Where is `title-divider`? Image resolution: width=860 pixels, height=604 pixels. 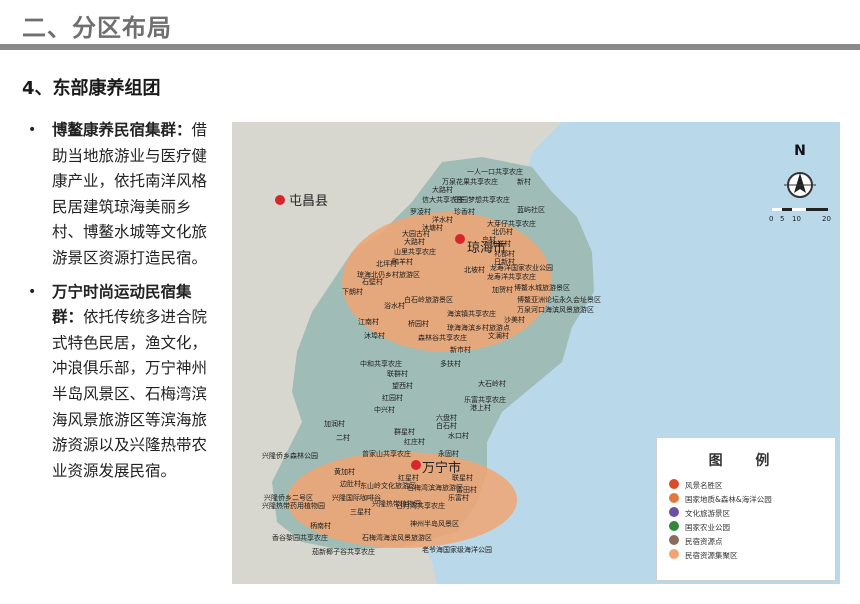
title-divider is located at coordinates (430, 47).